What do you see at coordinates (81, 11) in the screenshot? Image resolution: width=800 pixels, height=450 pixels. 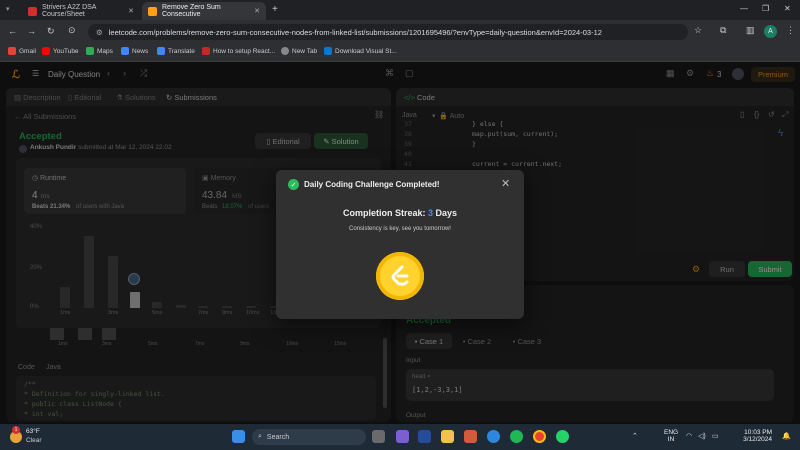 I see `browser-tab-strivers: Strivers A2Z DSA Course/Sheet ✕` at bounding box center [81, 11].